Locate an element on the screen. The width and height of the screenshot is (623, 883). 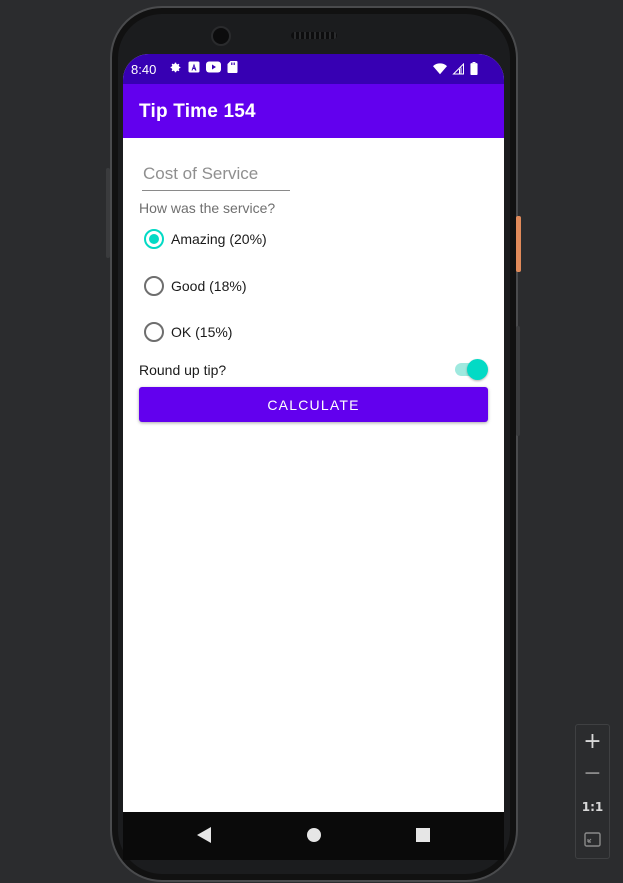
status-time: 8:40 is located at coordinates (144, 69).